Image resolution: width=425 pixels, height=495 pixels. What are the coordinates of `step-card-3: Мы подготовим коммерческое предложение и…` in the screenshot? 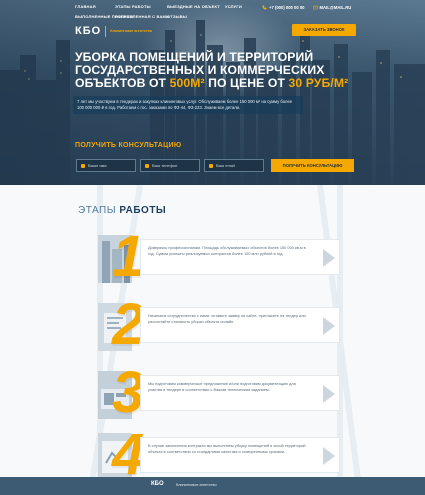 It's located at (240, 393).